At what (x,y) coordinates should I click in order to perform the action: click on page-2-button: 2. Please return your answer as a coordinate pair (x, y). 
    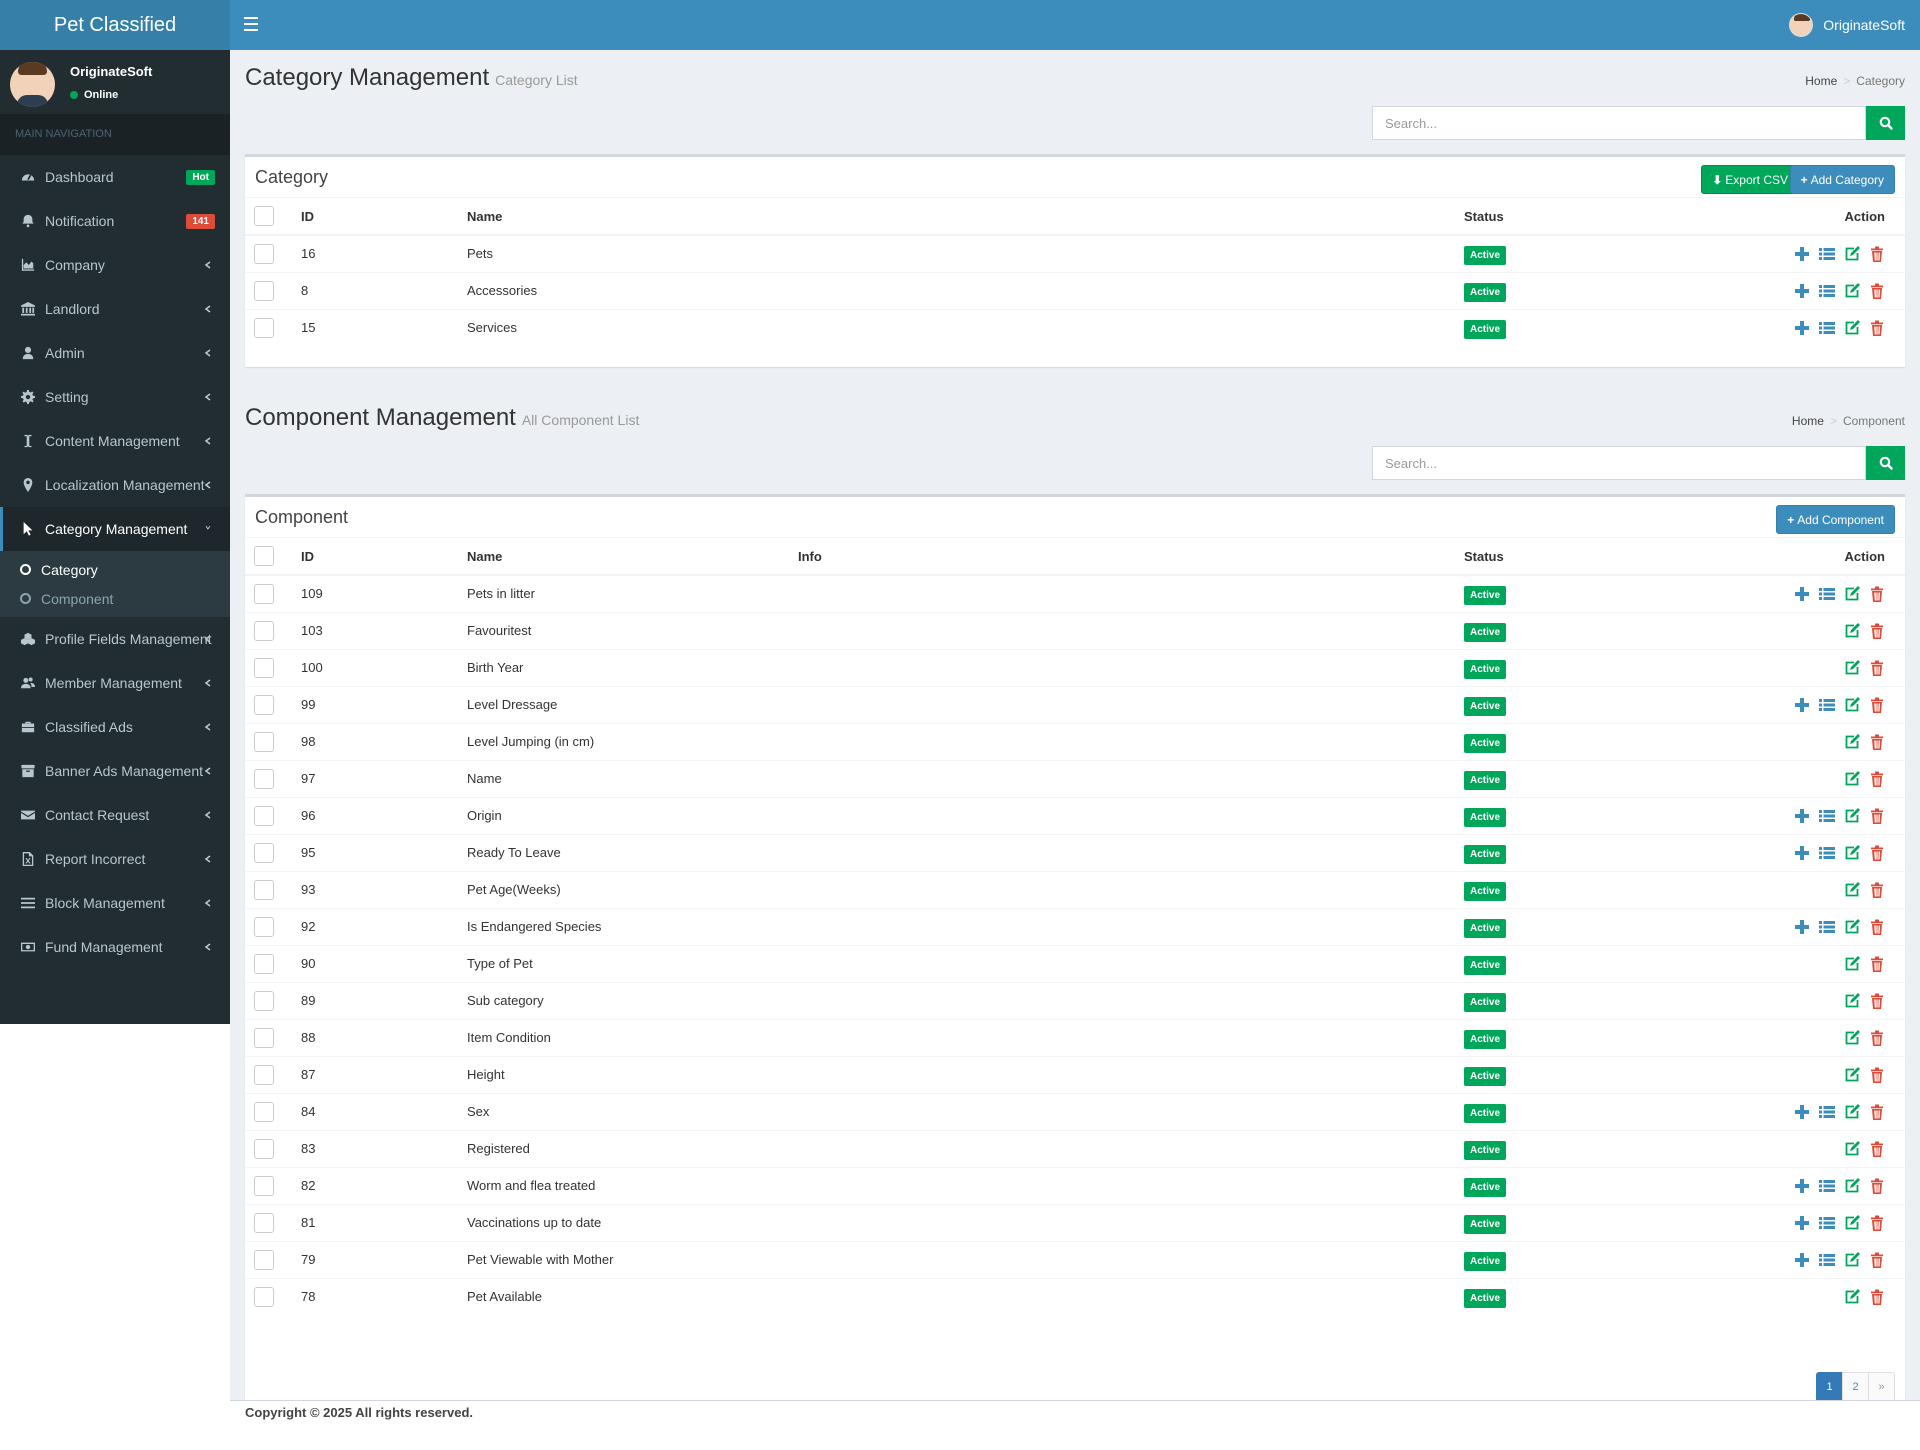
    Looking at the image, I should click on (1855, 1387).